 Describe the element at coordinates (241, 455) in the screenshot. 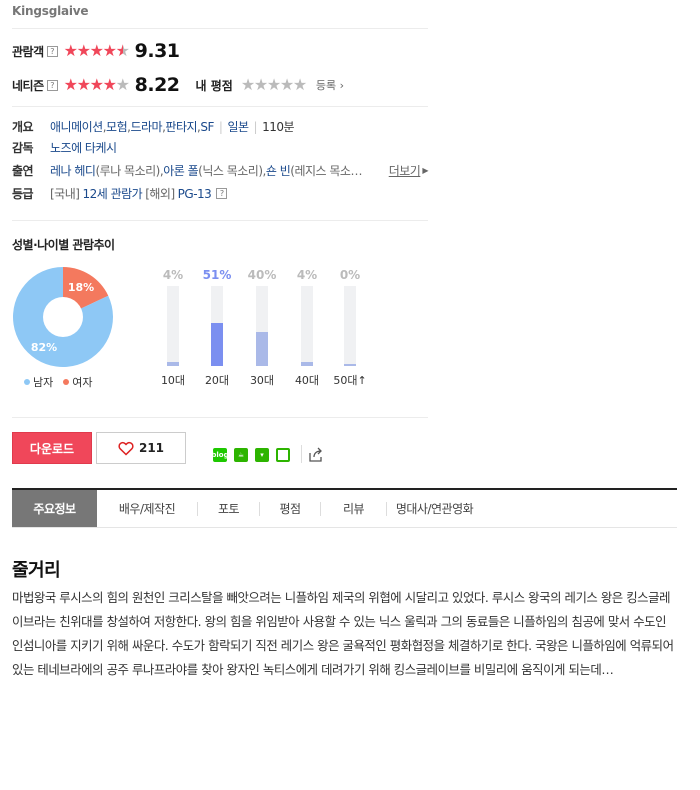

I see `cafe-share-icon: ☕` at that location.